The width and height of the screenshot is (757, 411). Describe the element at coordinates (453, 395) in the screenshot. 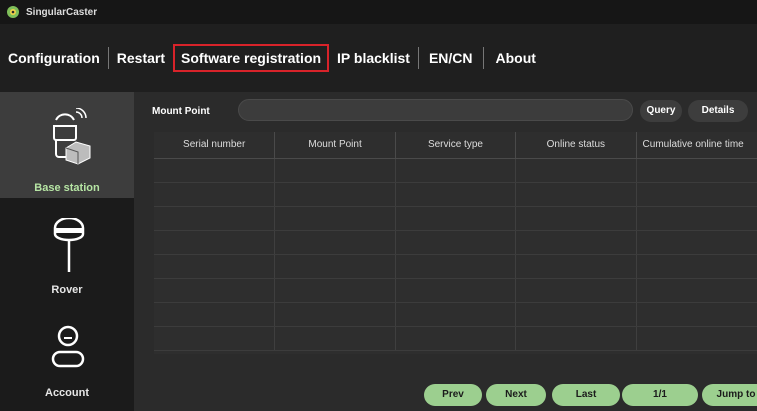

I see `prev-button: Prev` at that location.